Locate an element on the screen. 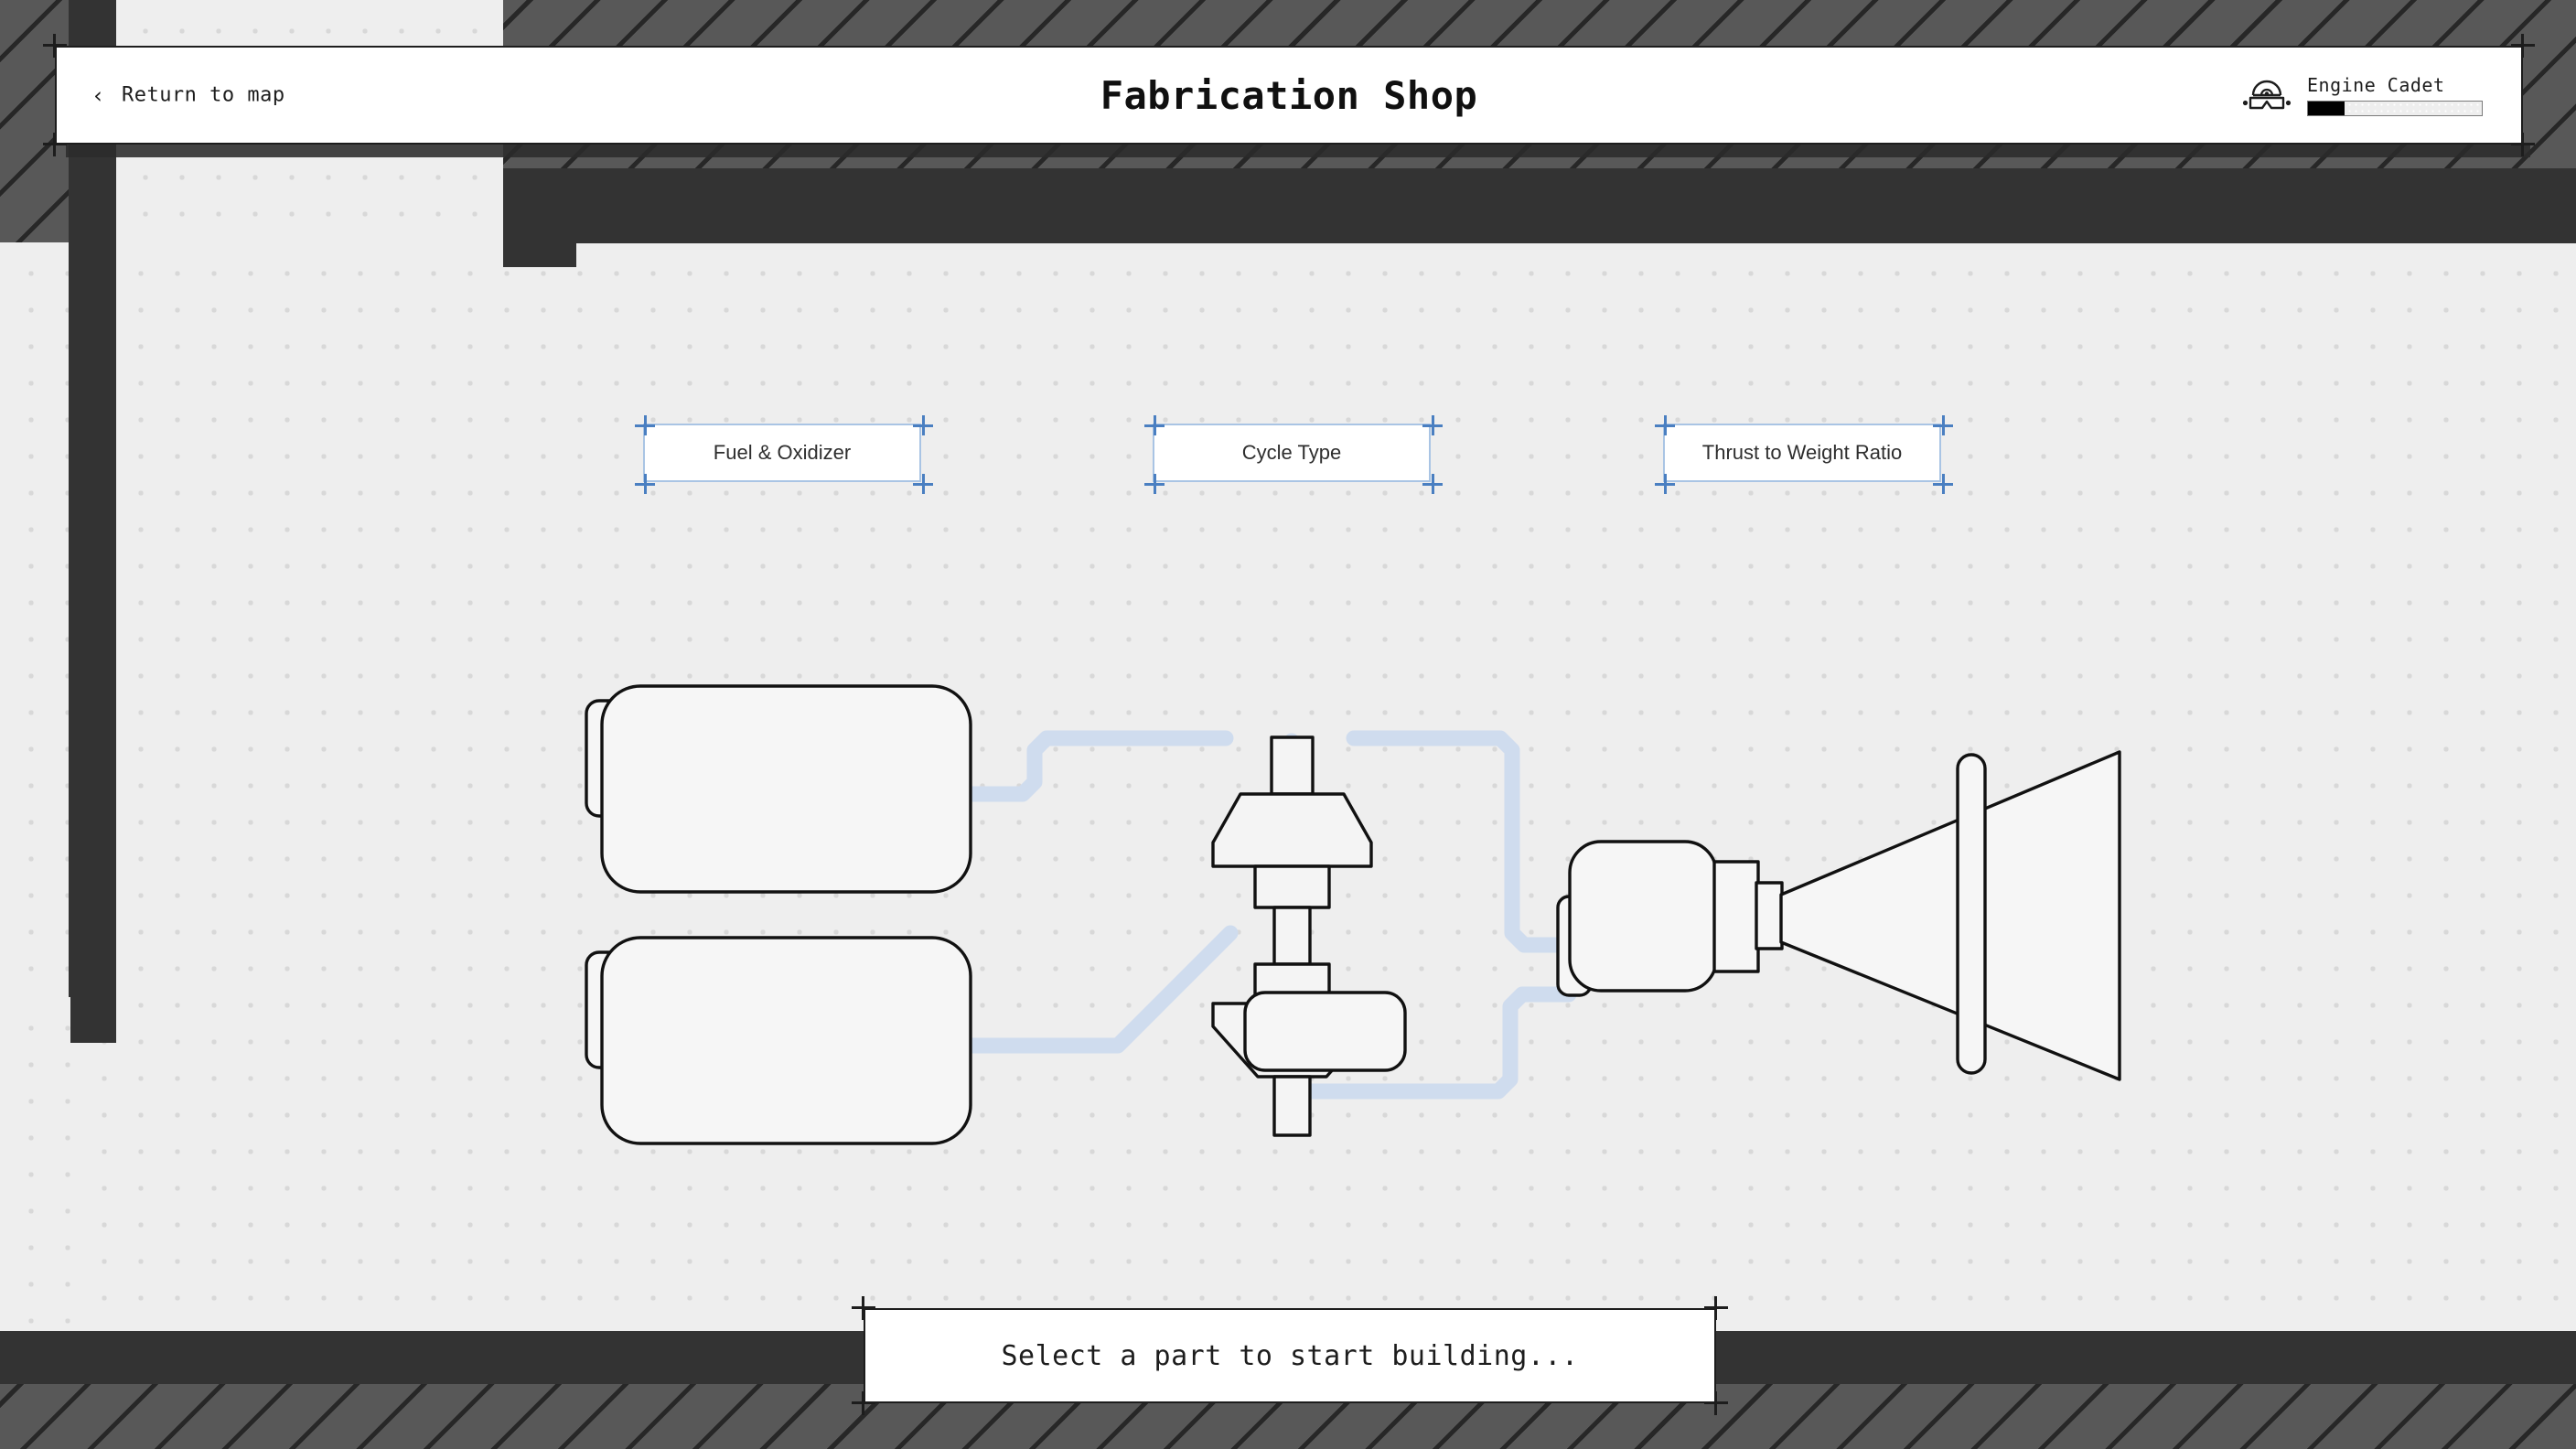 The image size is (2576, 1449). part-selector-button: Thrust to Weight Ratio is located at coordinates (1804, 455).